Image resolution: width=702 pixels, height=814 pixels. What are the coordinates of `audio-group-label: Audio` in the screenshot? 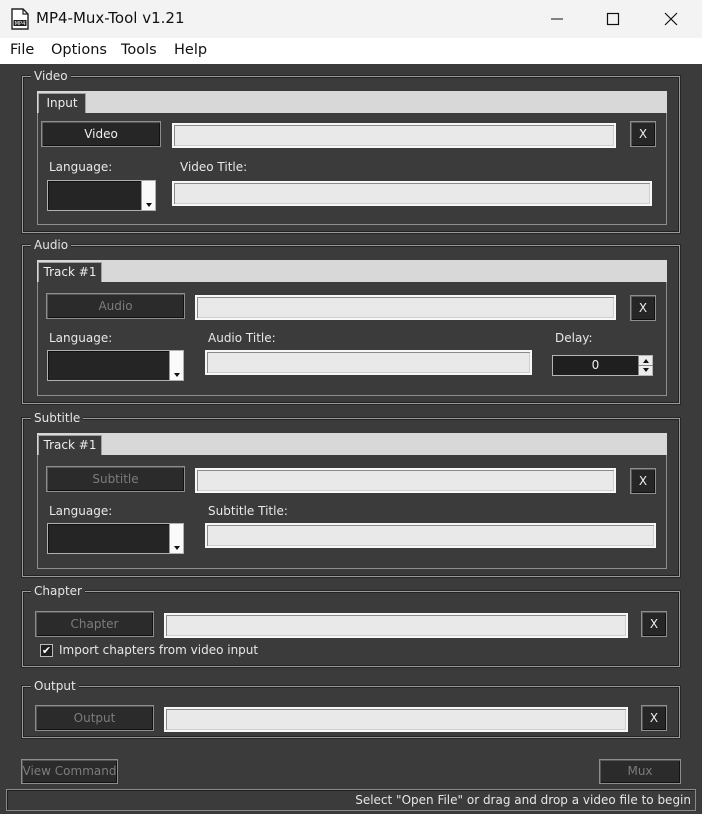 It's located at (51, 245).